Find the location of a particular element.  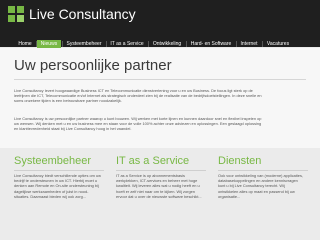

nav-item-systeembeheer: Systeembeheer is located at coordinates (84, 44).